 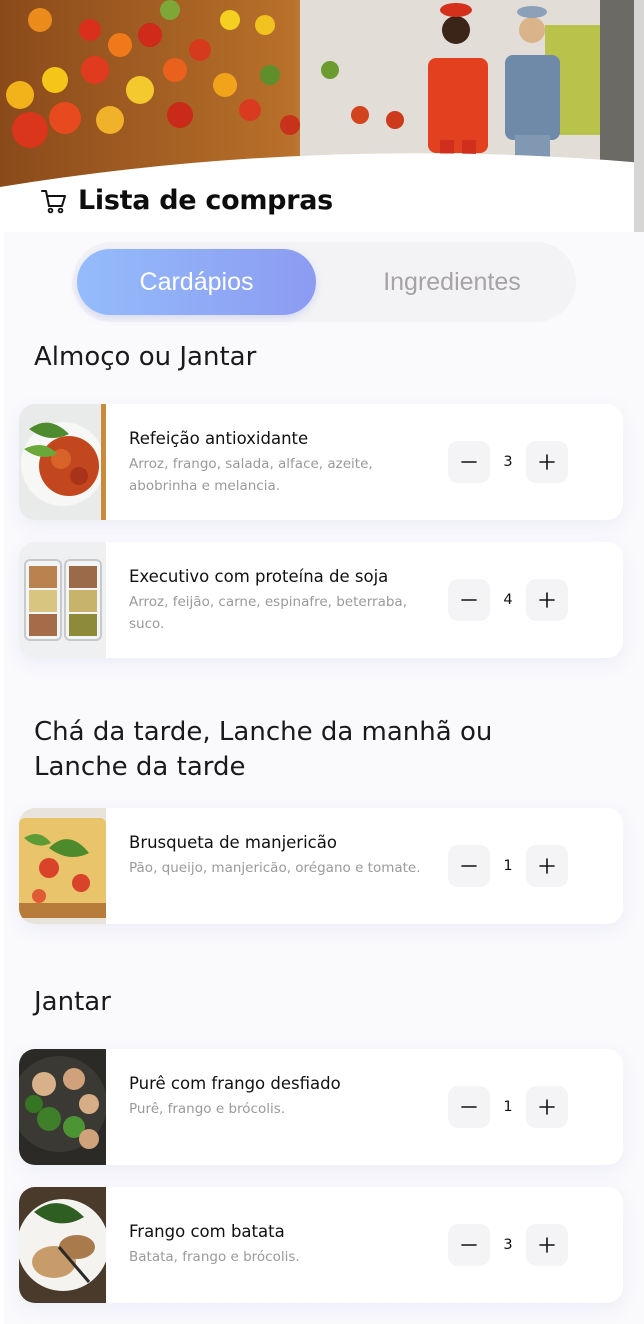 What do you see at coordinates (53, 201) in the screenshot?
I see `shopping-cart-icon` at bounding box center [53, 201].